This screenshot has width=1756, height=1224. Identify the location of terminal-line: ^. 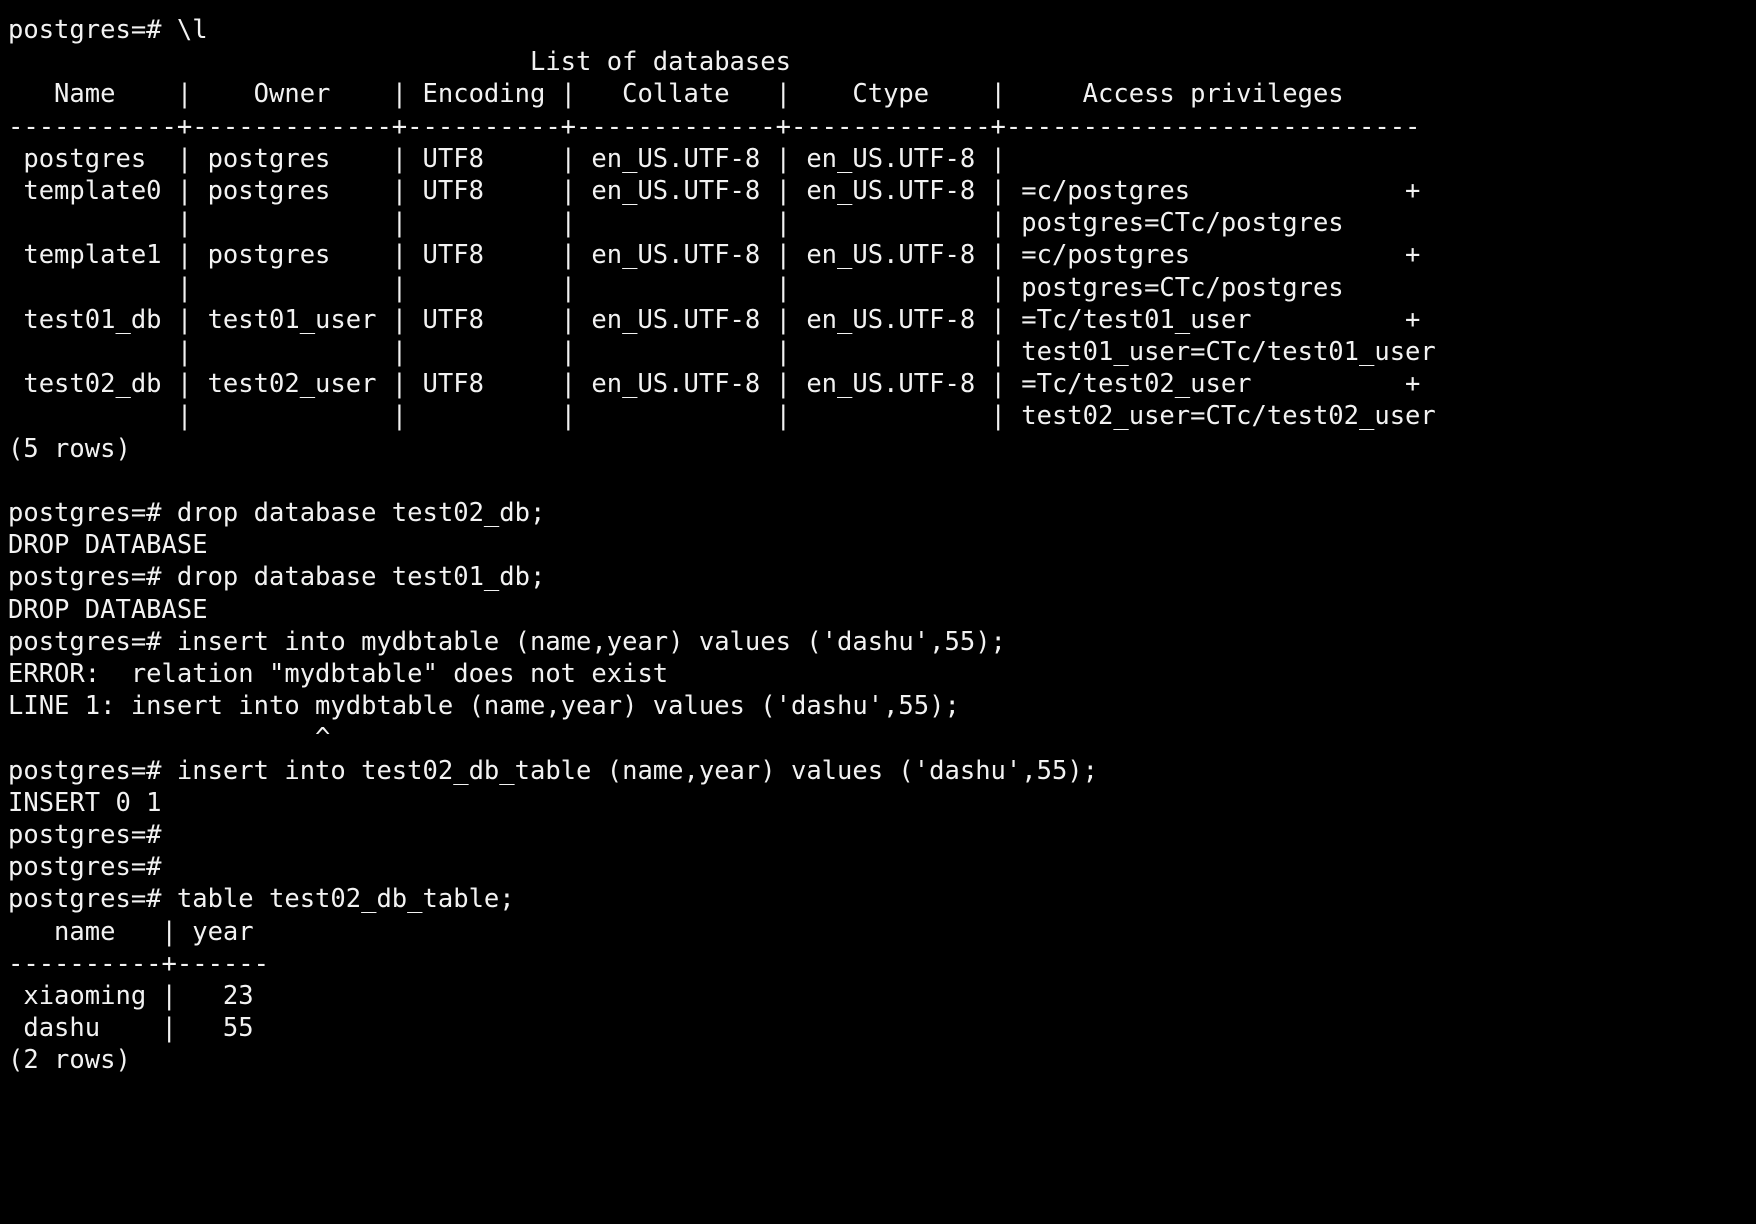
(169, 738).